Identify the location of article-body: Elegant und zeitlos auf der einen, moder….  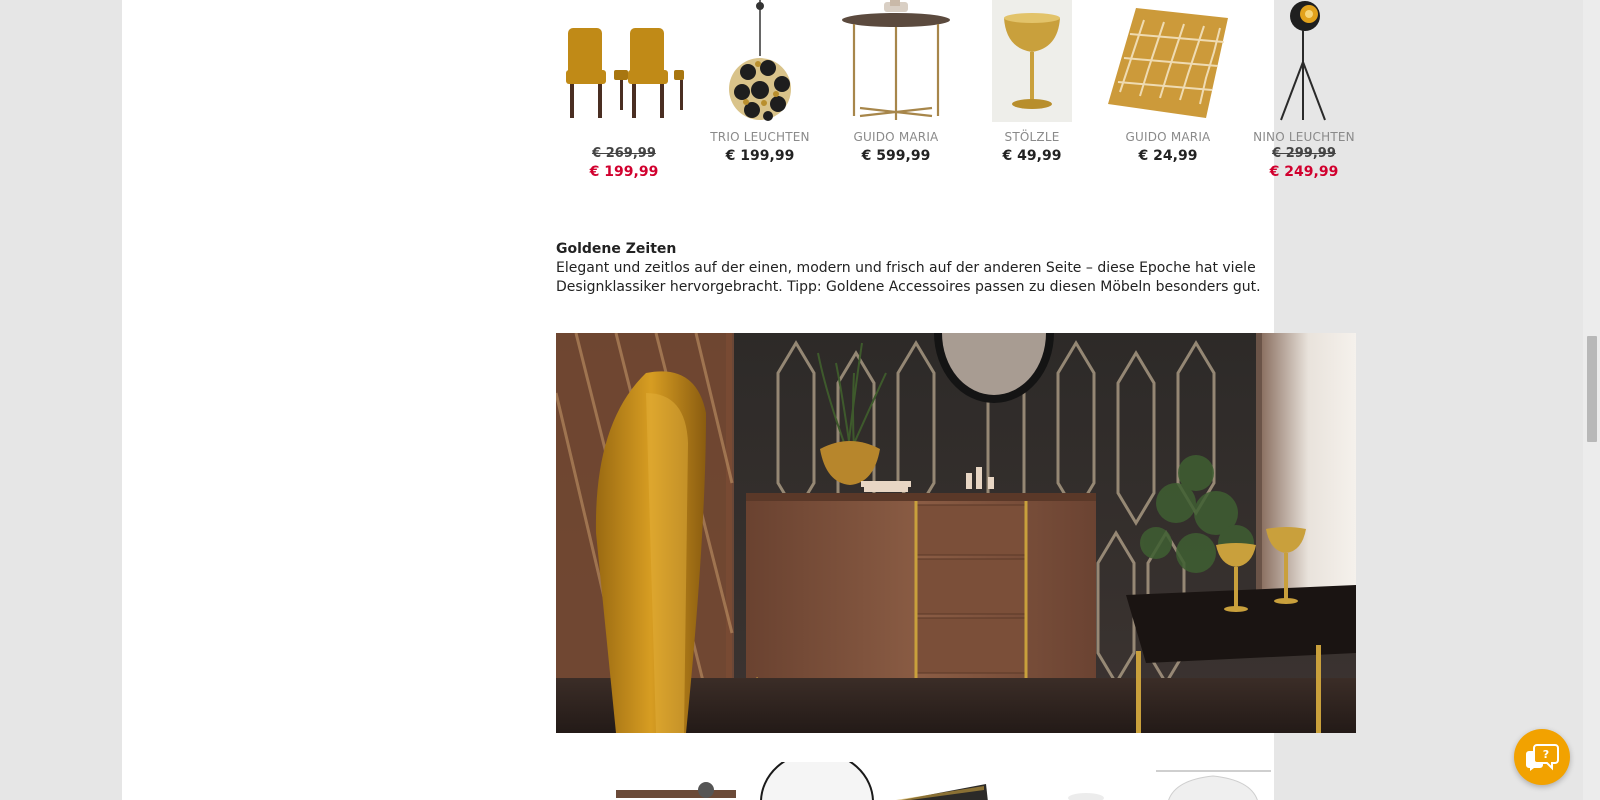
(908, 277).